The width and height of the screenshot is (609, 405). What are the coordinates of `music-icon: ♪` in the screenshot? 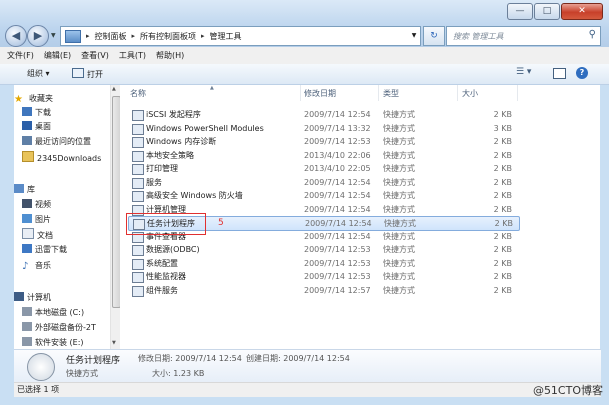 It's located at (25, 266).